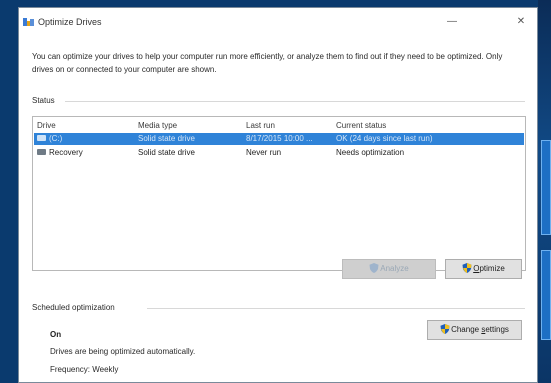 This screenshot has height=383, width=551. Describe the element at coordinates (295, 101) in the screenshot. I see `status-divider` at that location.